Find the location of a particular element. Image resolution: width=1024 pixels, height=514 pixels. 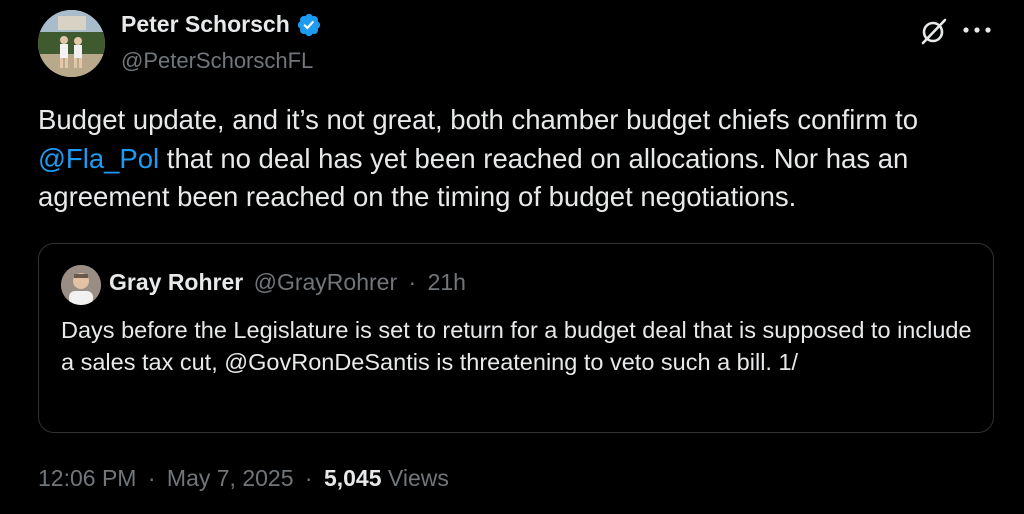

tweet-time: 12:06 PM is located at coordinates (87, 478).